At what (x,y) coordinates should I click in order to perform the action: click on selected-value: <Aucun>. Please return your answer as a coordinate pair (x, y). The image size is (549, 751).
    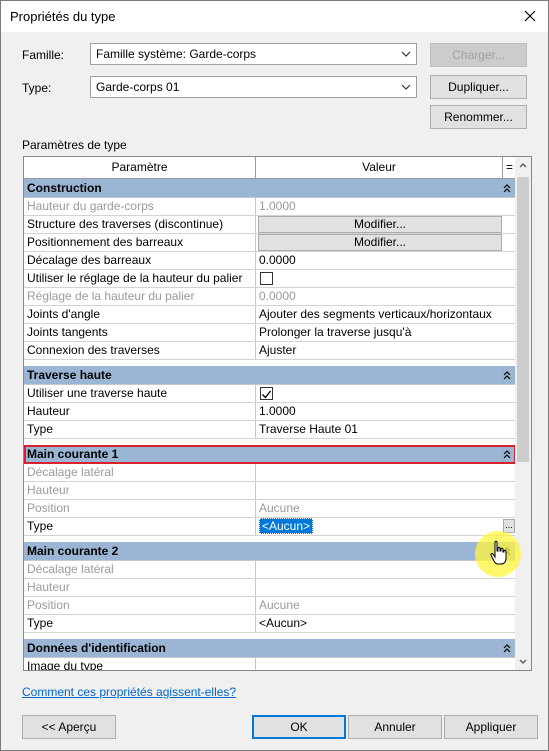
    Looking at the image, I should click on (286, 526).